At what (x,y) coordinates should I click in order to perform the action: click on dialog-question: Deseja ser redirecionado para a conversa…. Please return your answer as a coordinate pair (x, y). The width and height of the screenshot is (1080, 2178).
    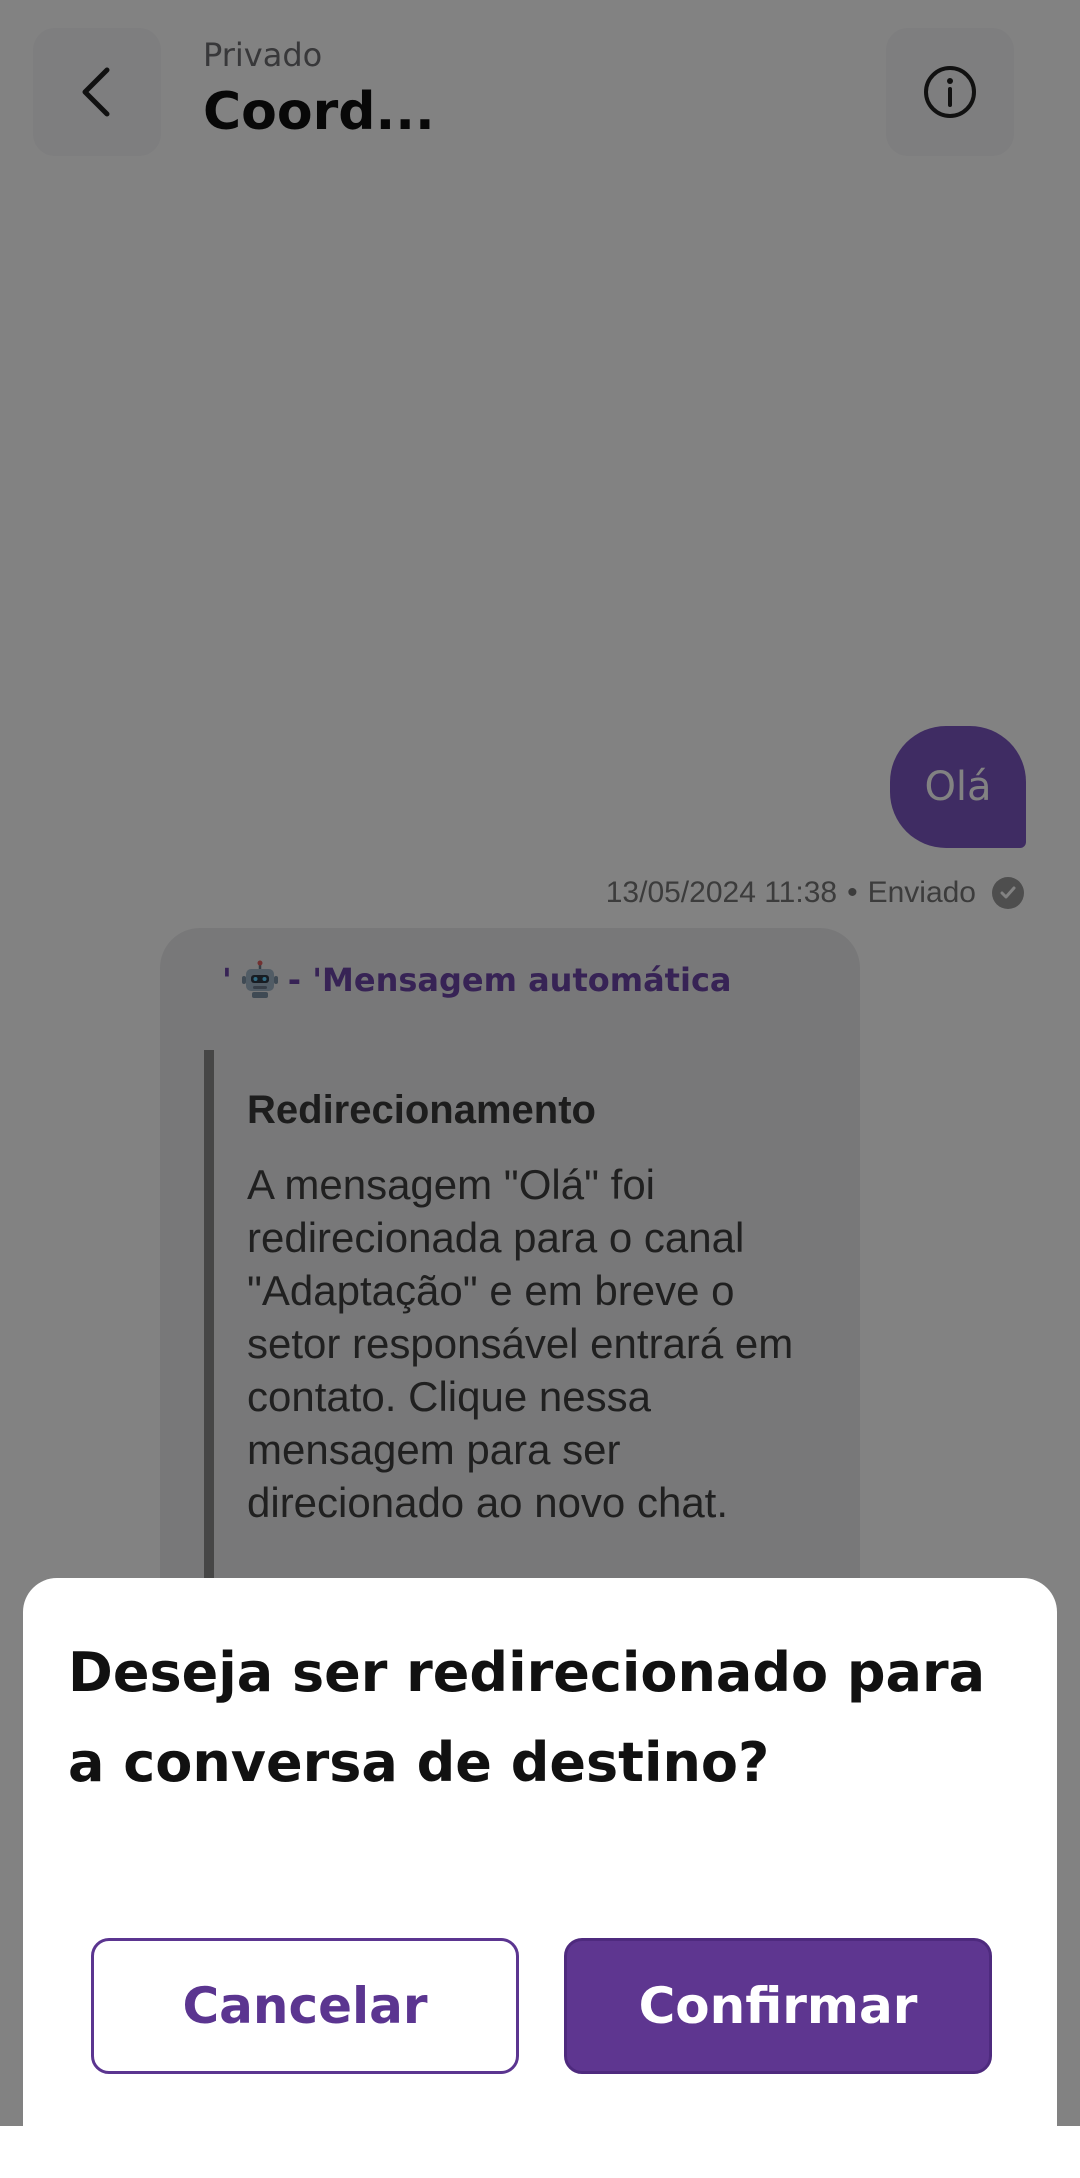
    Looking at the image, I should click on (527, 1717).